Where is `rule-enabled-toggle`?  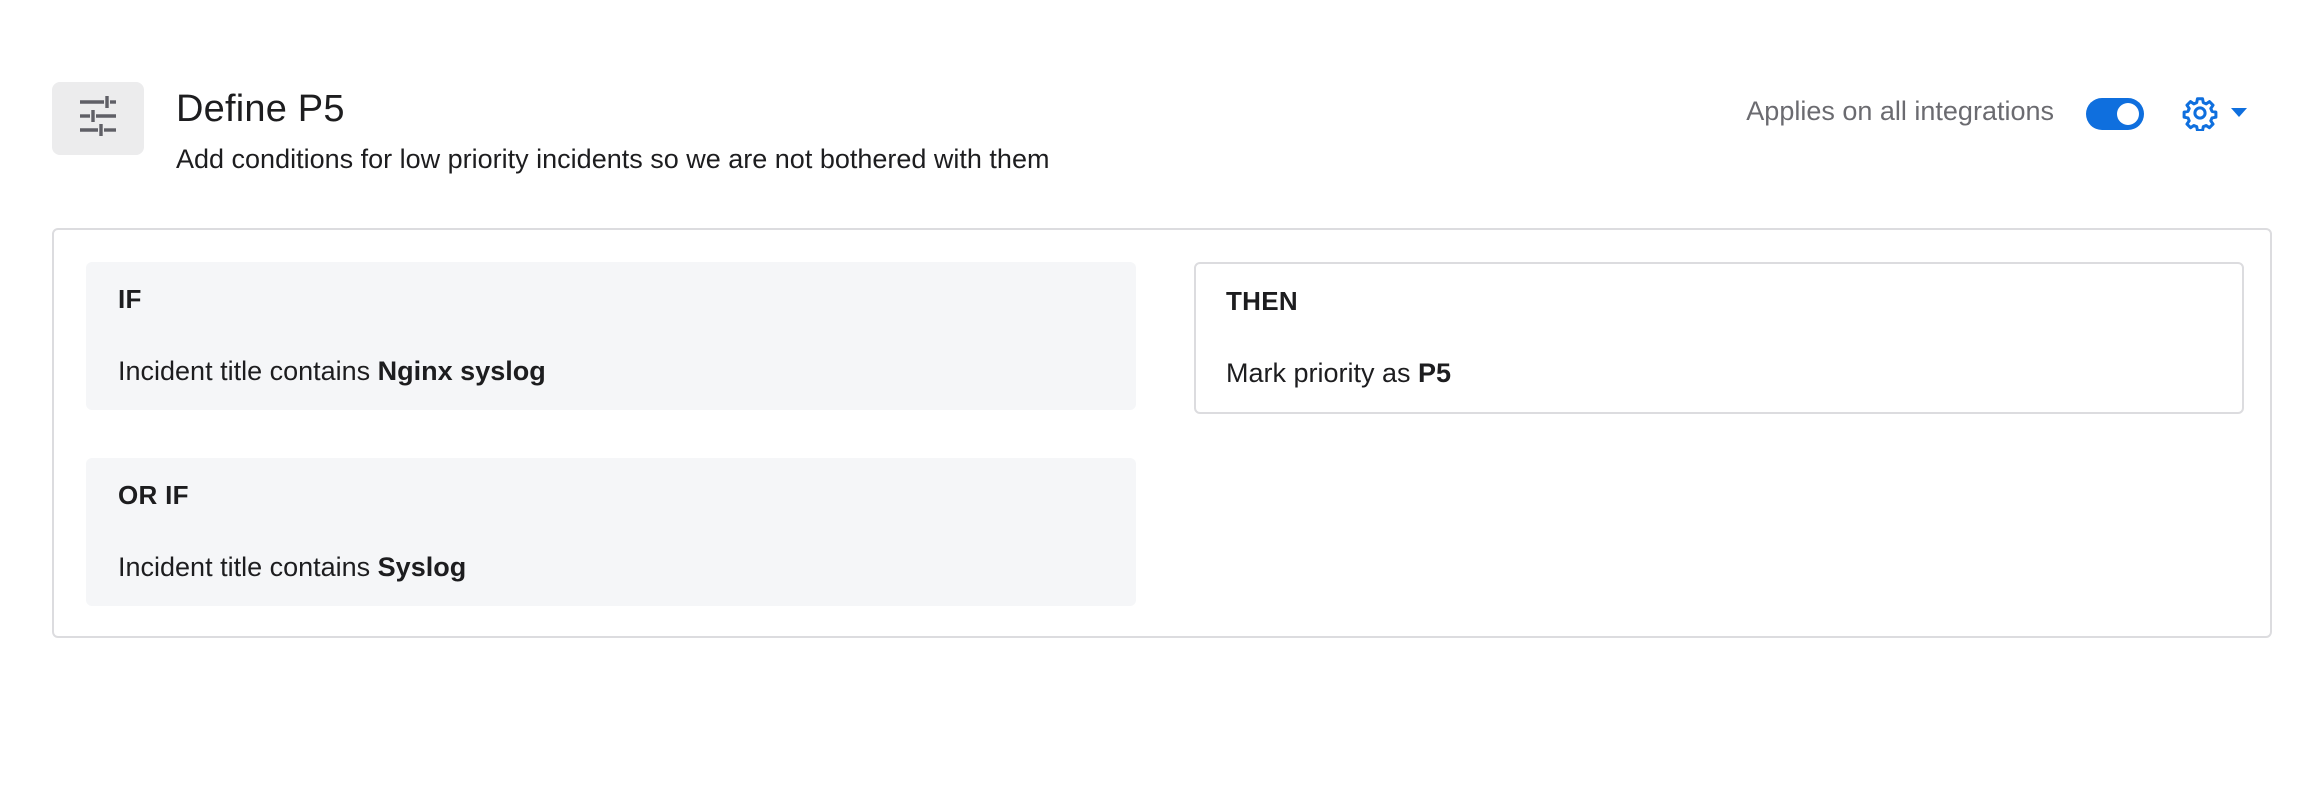 rule-enabled-toggle is located at coordinates (2115, 114).